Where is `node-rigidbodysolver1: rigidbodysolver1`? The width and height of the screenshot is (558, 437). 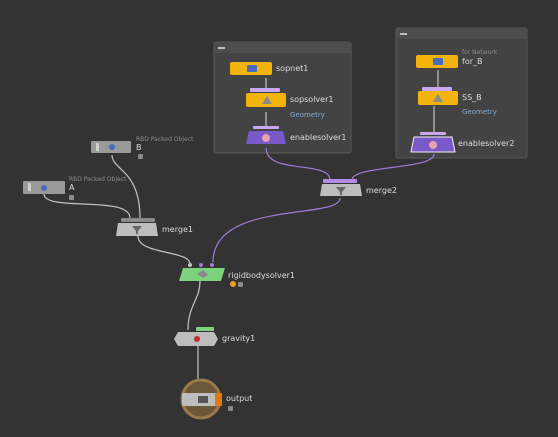 node-rigidbodysolver1: rigidbodysolver1 is located at coordinates (237, 275).